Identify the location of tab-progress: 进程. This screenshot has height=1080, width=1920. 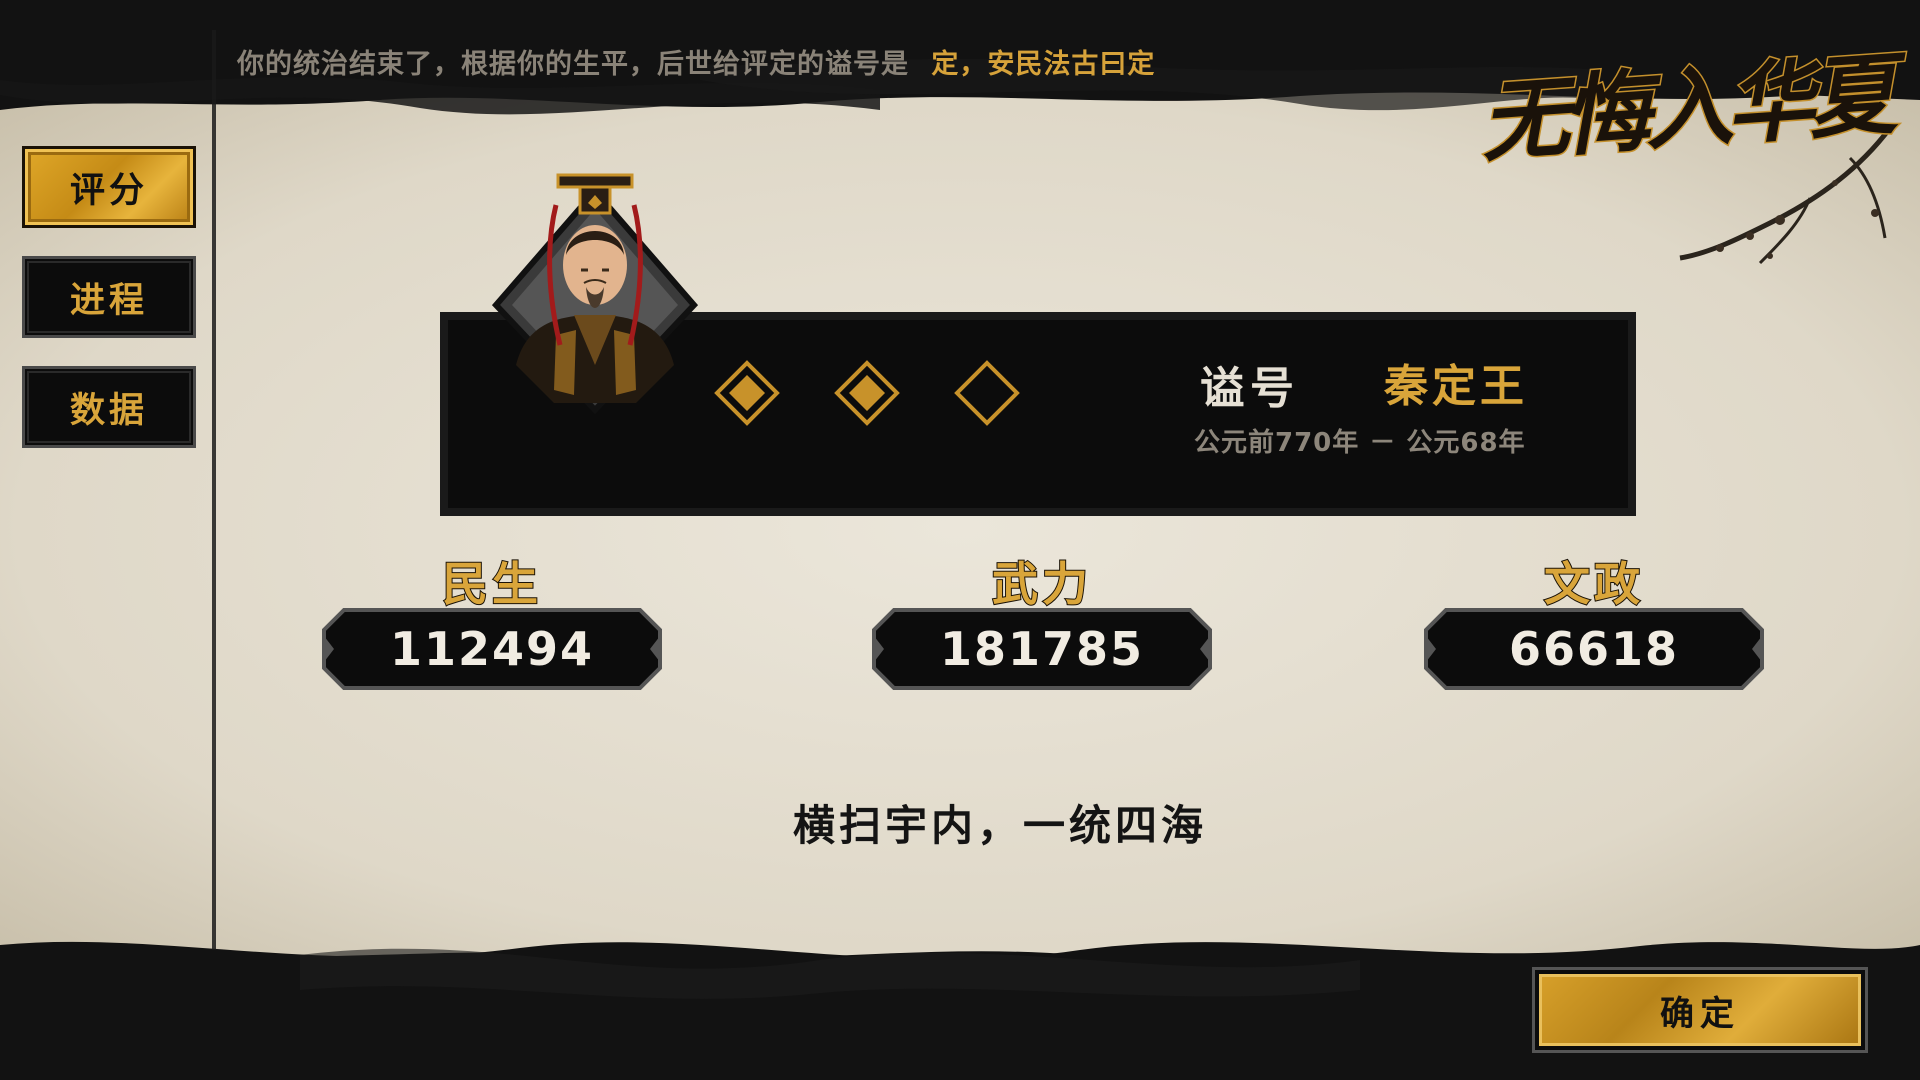
(109, 297).